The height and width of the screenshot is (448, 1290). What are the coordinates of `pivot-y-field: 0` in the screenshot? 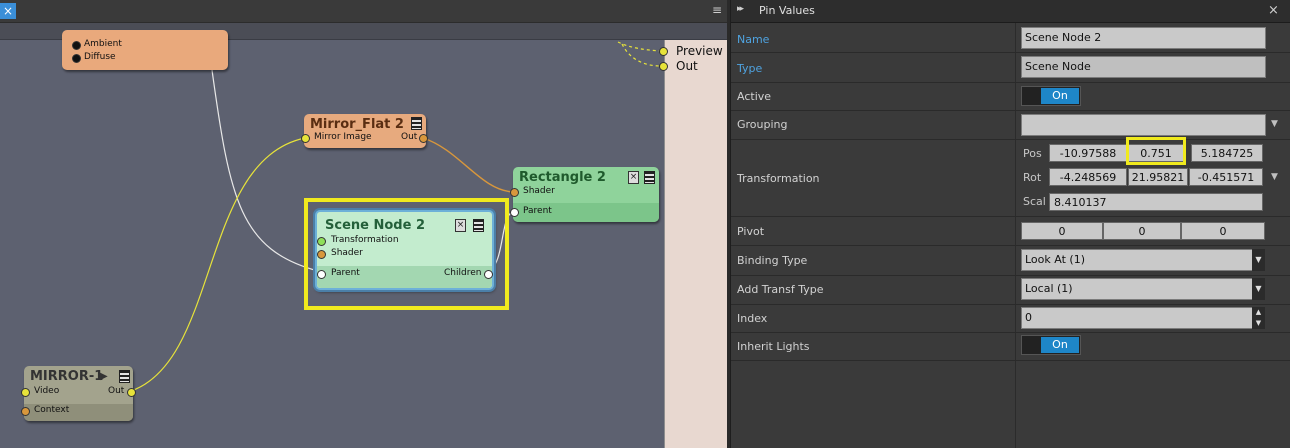 It's located at (1142, 231).